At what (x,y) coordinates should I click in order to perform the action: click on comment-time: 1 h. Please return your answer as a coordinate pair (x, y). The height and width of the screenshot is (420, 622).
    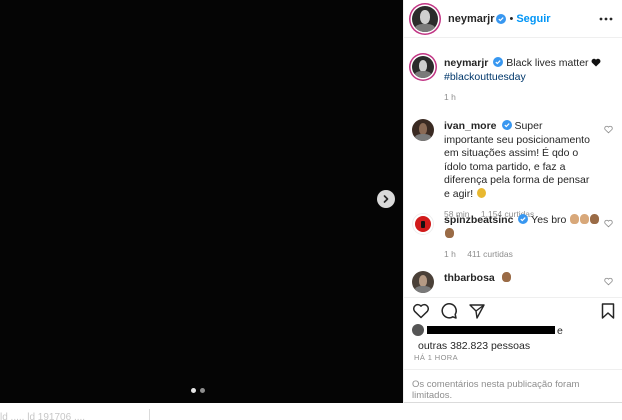
    Looking at the image, I should click on (450, 254).